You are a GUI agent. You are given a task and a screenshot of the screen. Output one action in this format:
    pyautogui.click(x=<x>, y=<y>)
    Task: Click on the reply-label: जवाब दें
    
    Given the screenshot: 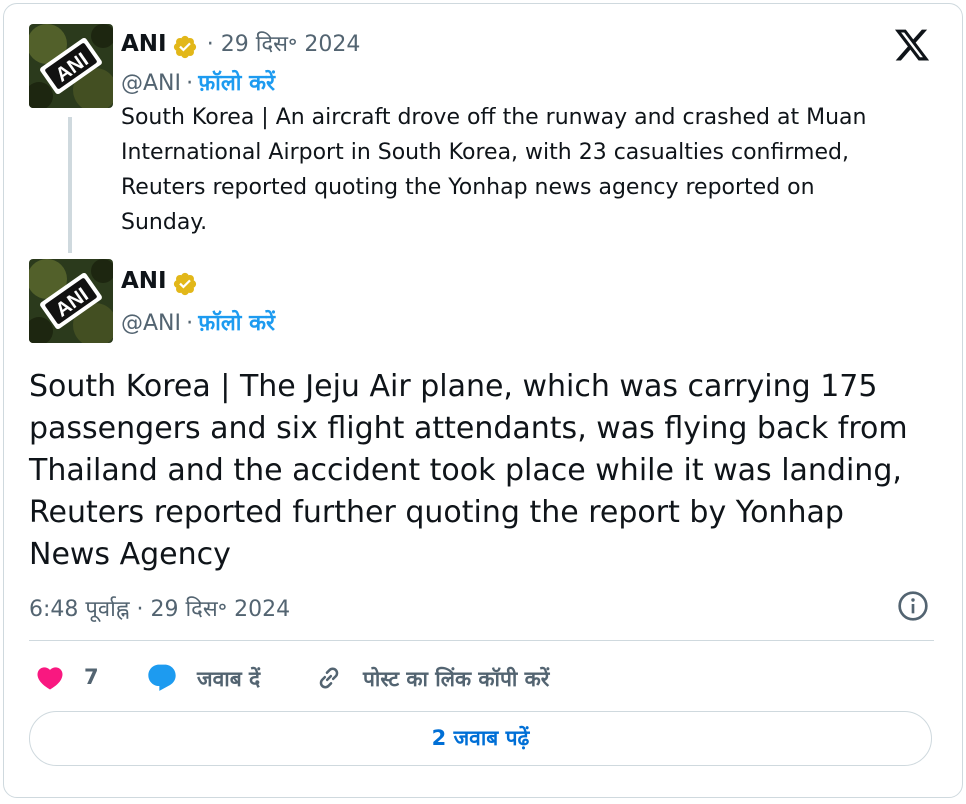 What is the action you would take?
    pyautogui.click(x=229, y=679)
    